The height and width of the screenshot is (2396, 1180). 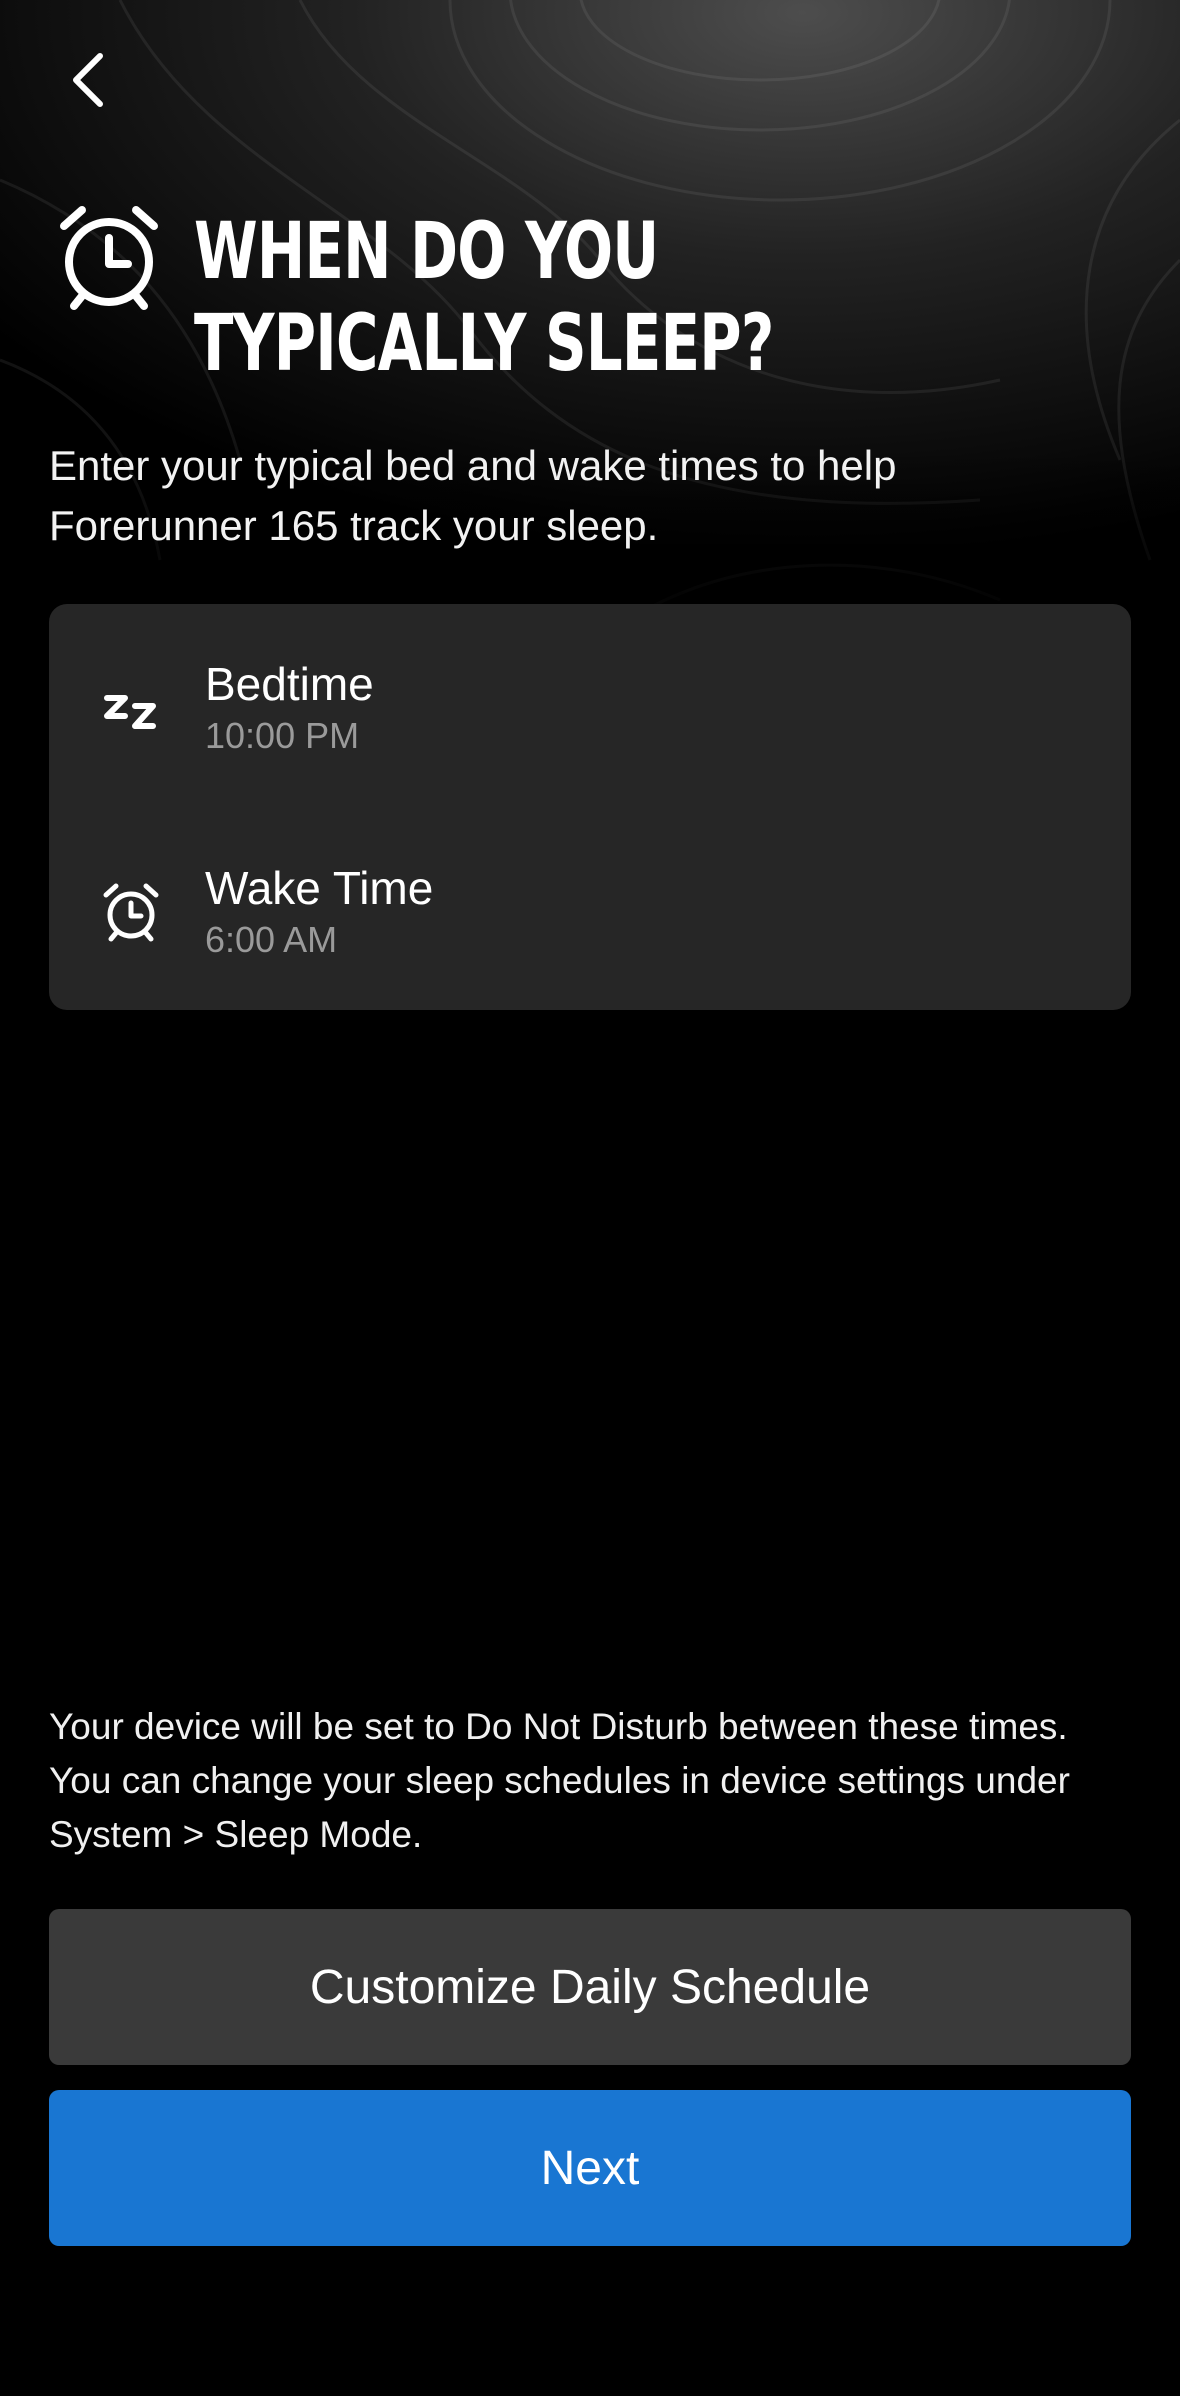 What do you see at coordinates (484, 344) in the screenshot?
I see `page-title-line-2: typically sleep?` at bounding box center [484, 344].